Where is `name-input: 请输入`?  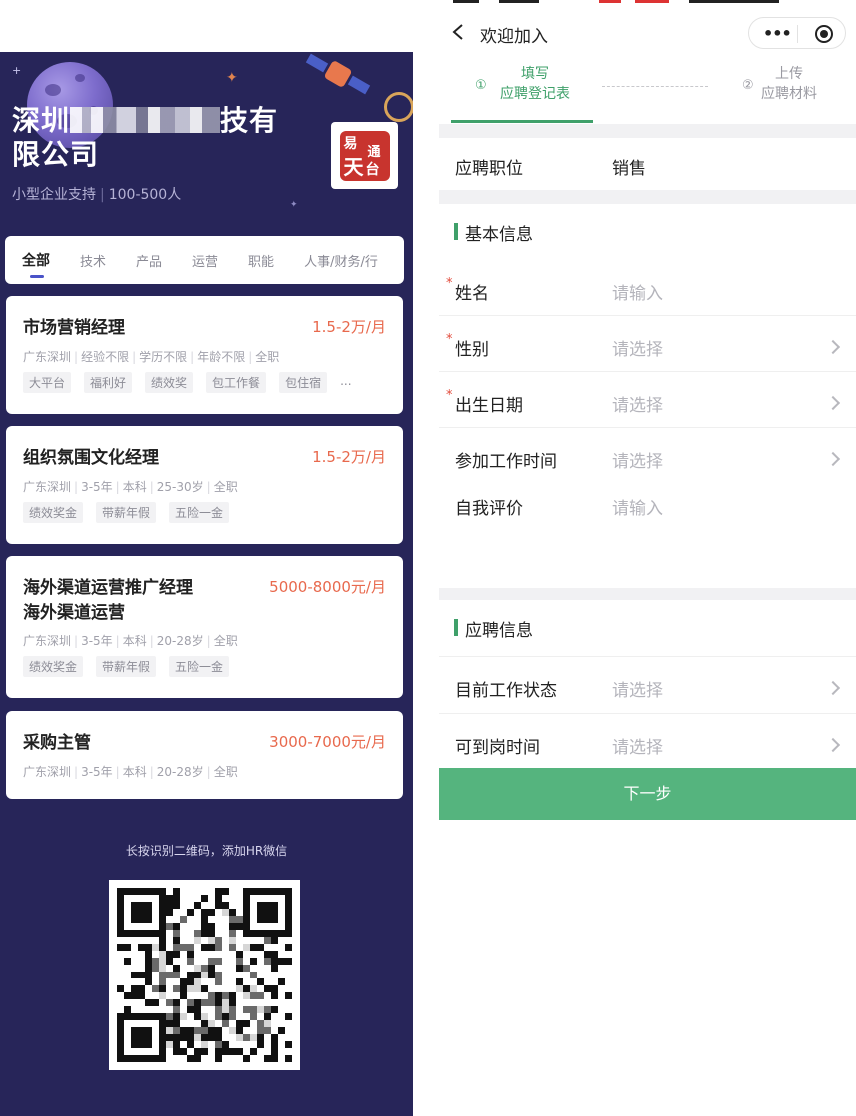
name-input: 请输入 is located at coordinates (637, 291).